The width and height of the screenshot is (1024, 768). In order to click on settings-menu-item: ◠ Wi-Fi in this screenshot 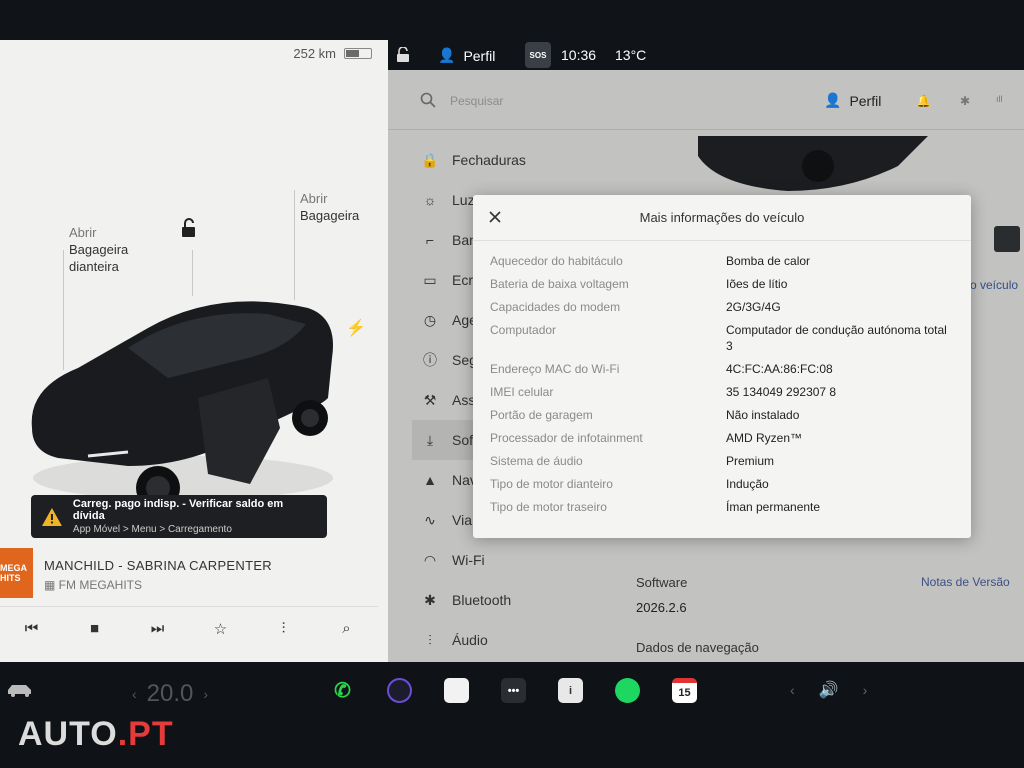, I will do `click(507, 560)`.